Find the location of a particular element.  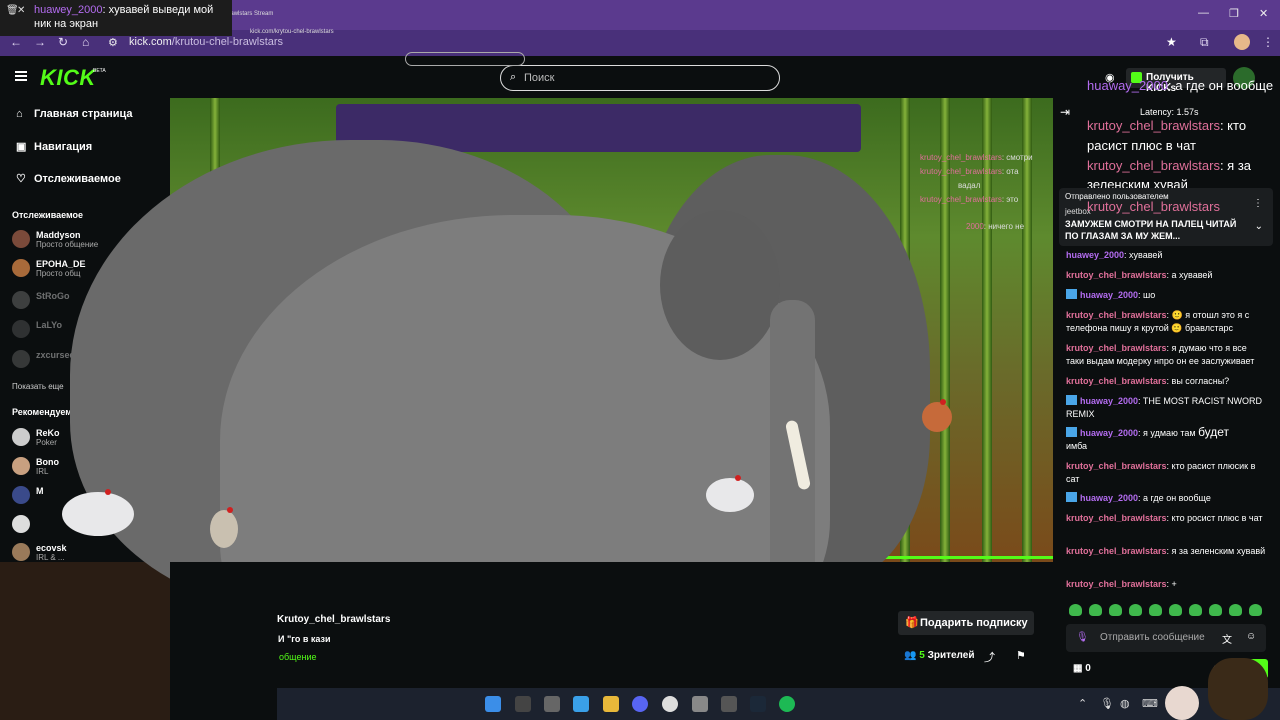

restore-icon: ❐ is located at coordinates (1234, 13).